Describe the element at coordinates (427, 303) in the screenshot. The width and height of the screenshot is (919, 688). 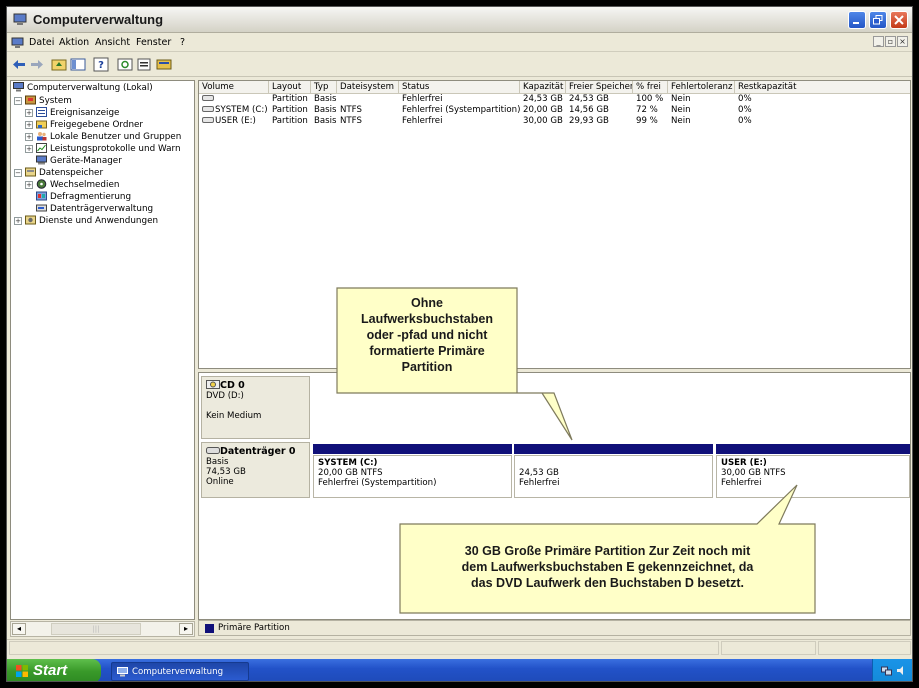
I see `callout-top-line: Ohne` at that location.